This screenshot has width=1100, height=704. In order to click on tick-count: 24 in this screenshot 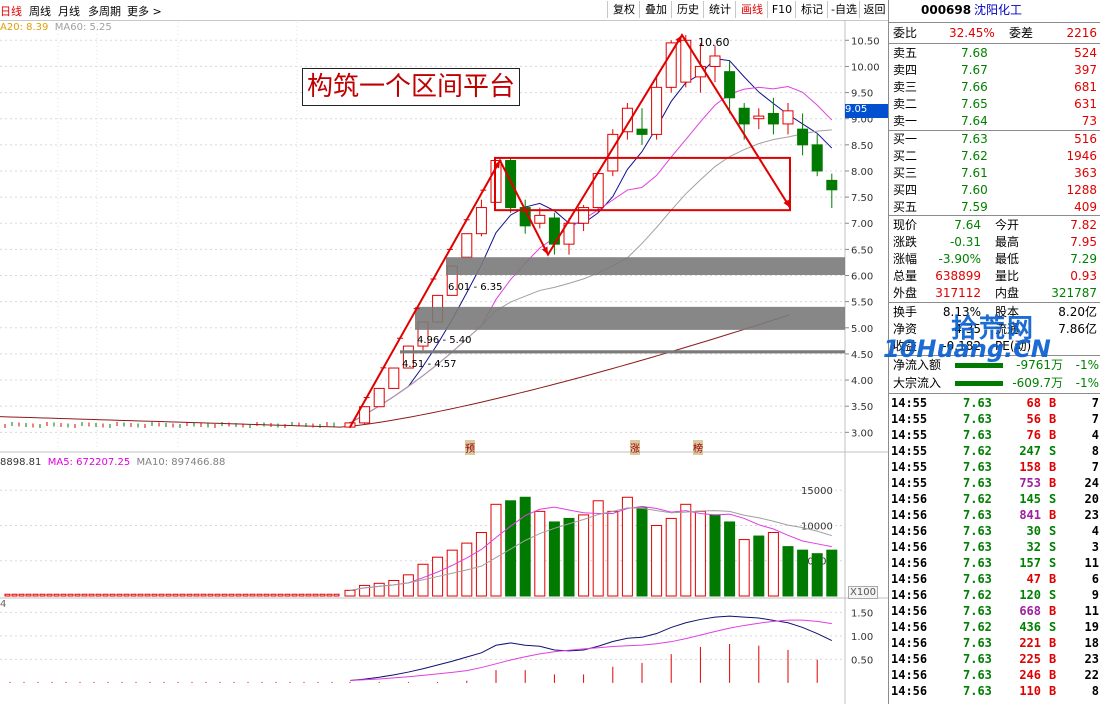, I will do `click(1091, 483)`.